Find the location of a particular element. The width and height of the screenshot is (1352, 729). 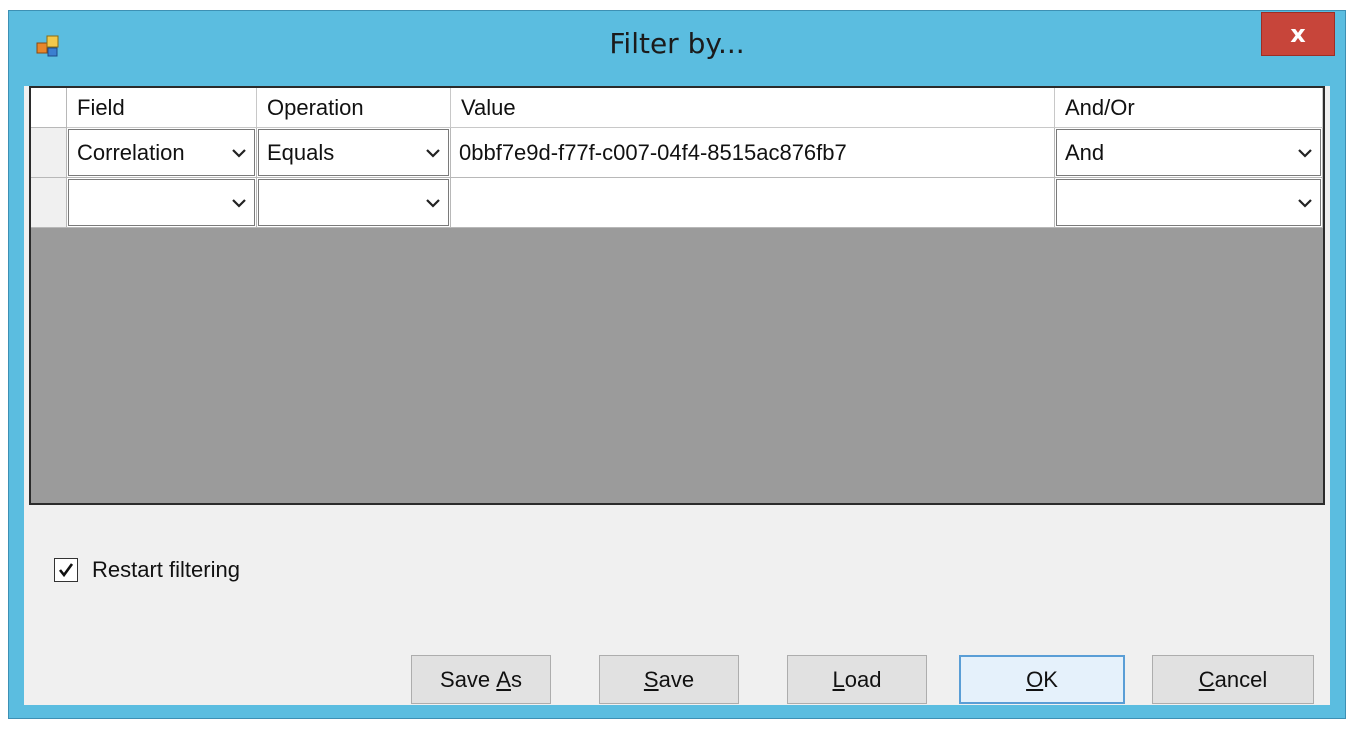

load-label-key: L is located at coordinates (838, 679).